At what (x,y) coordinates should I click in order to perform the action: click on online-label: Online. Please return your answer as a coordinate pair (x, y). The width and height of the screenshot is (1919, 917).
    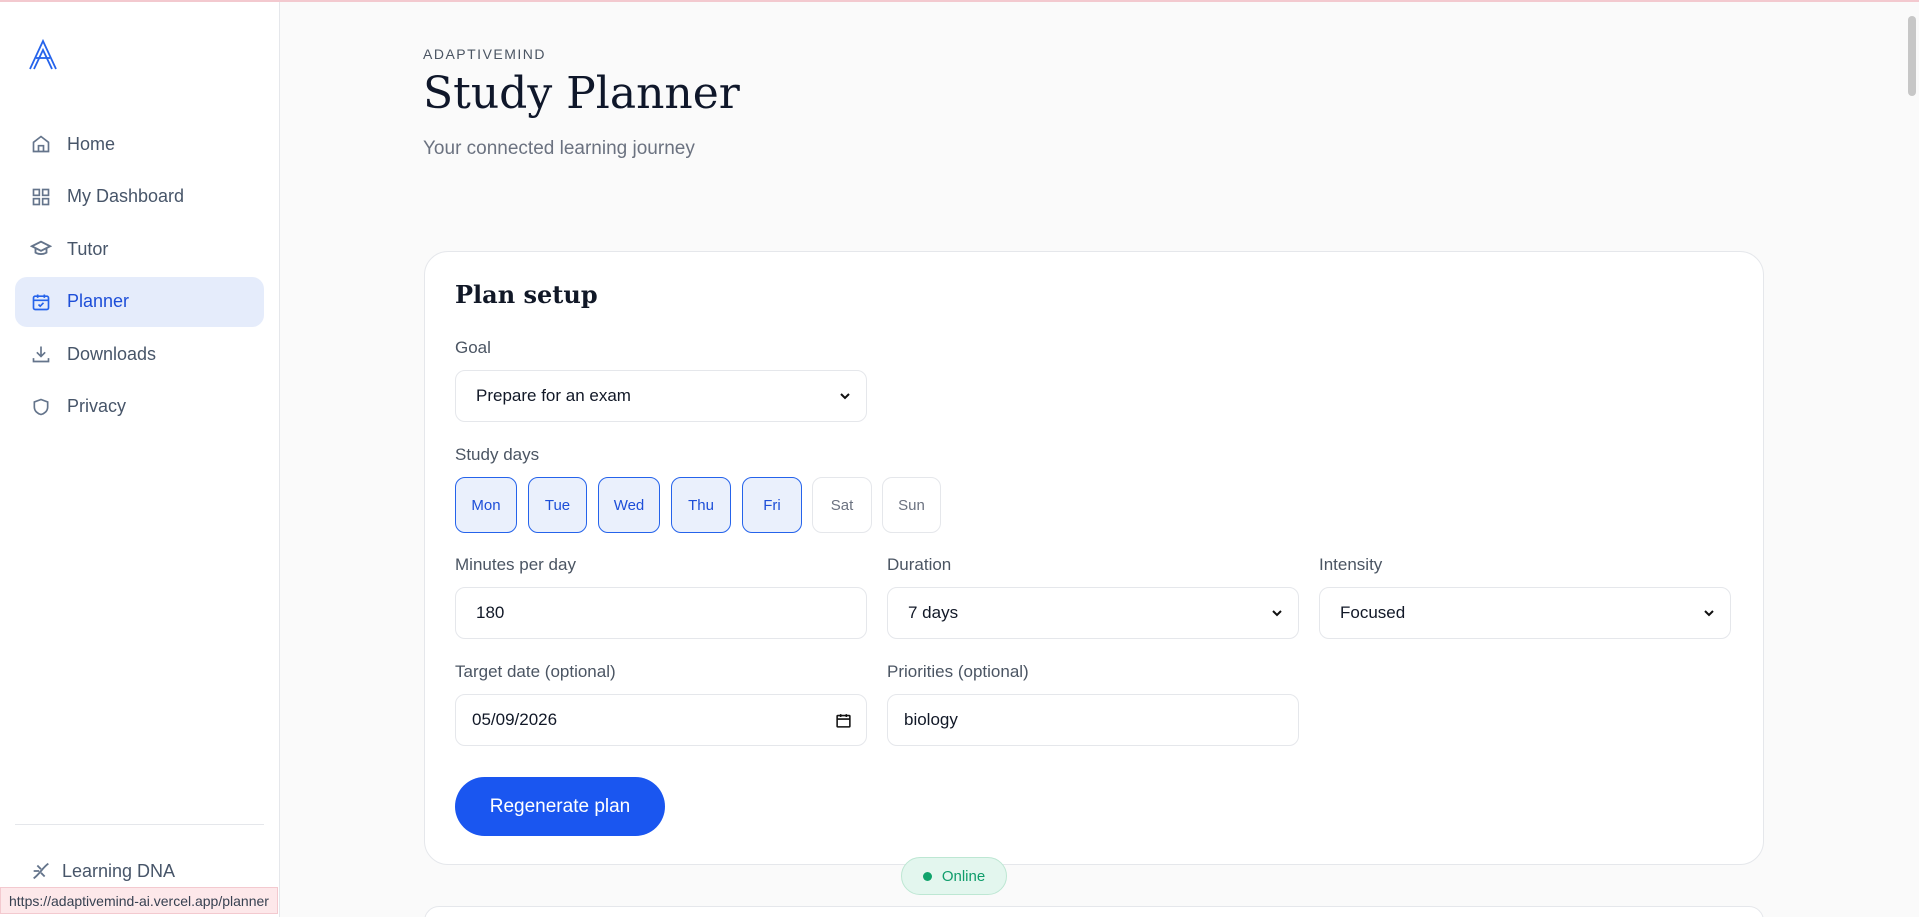
    Looking at the image, I should click on (963, 876).